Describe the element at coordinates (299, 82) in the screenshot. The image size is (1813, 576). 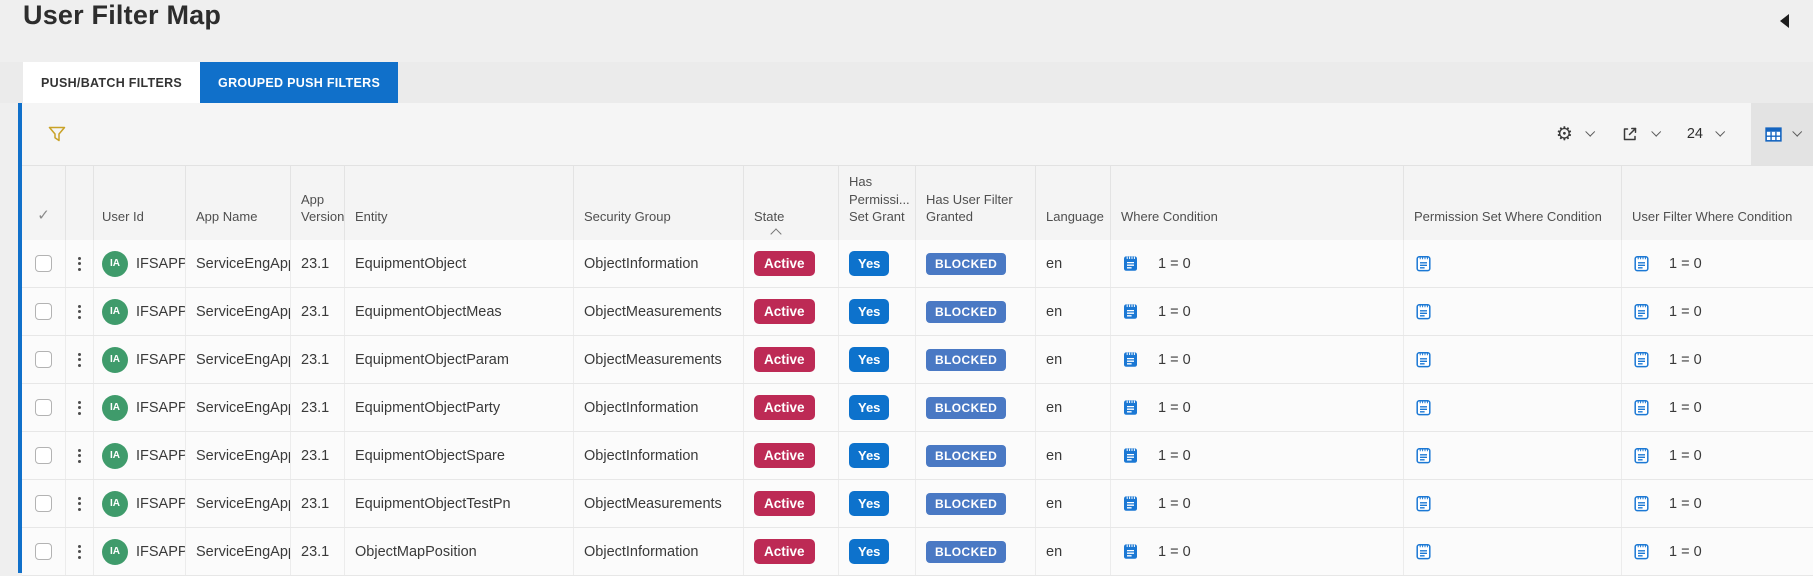
I see `tab-grouped-push-filters: GROUPED PUSH FILTERS` at that location.